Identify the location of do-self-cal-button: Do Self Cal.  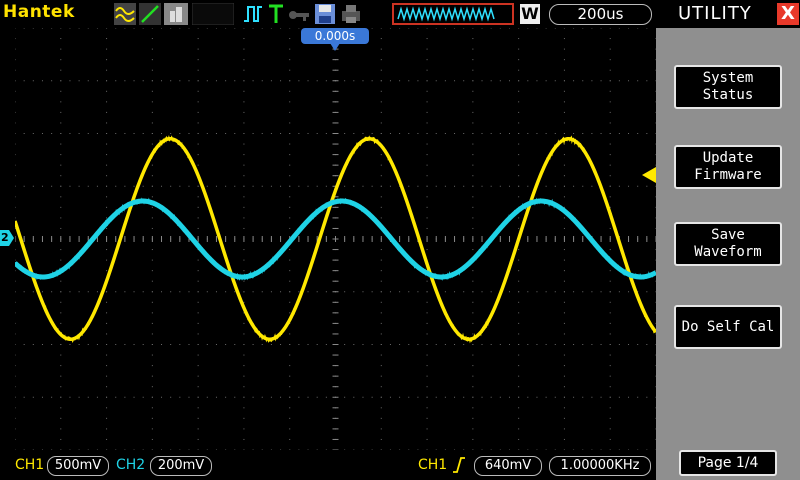
(728, 327).